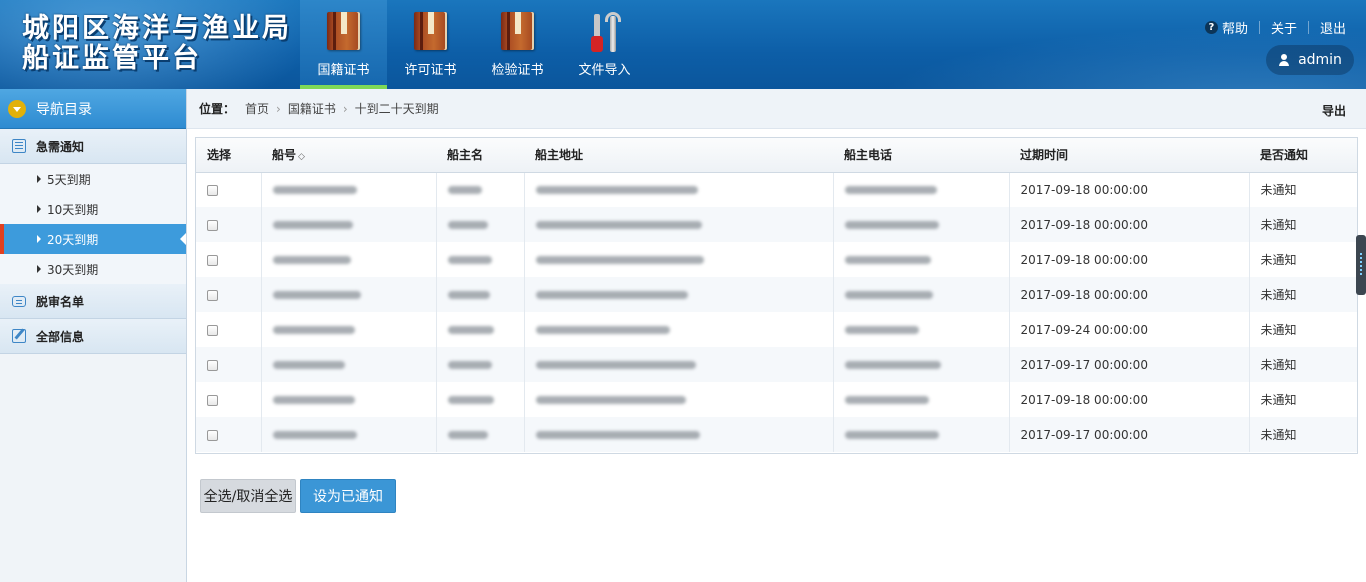  I want to click on help-icon: ?, so click(1211, 27).